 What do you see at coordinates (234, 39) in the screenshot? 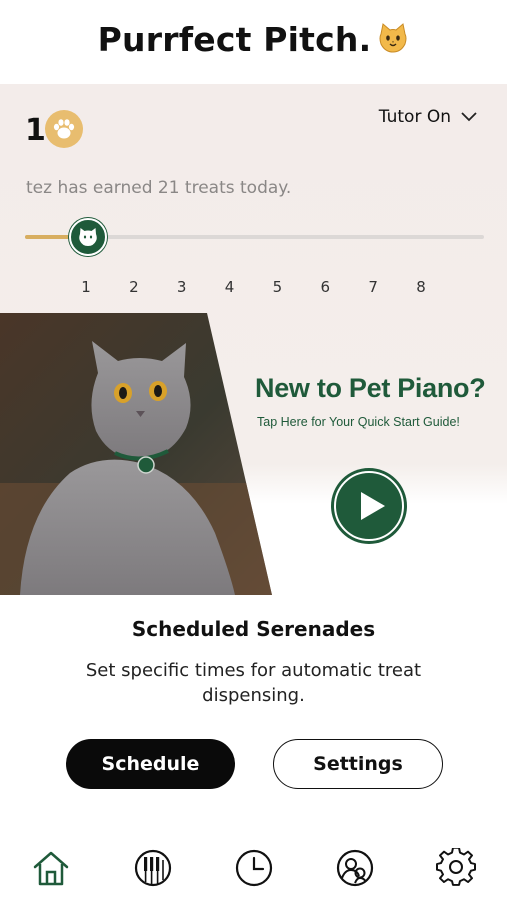
I see `app-title-text: Purrfect Pitch.` at bounding box center [234, 39].